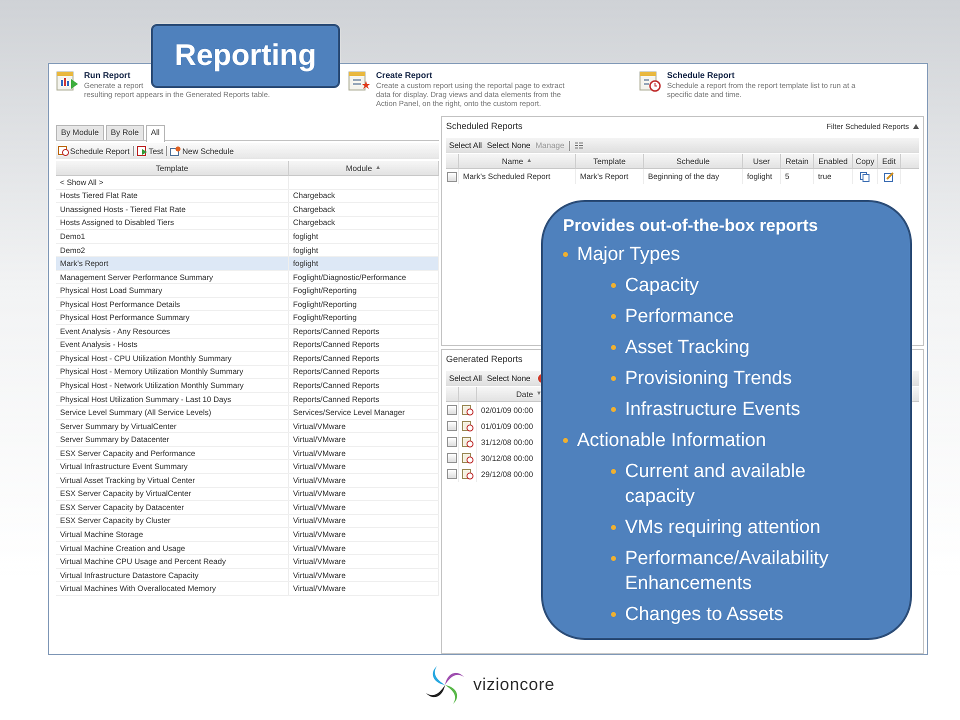 This screenshot has width=960, height=720. What do you see at coordinates (63, 151) in the screenshot?
I see `calendar-clock-icon` at bounding box center [63, 151].